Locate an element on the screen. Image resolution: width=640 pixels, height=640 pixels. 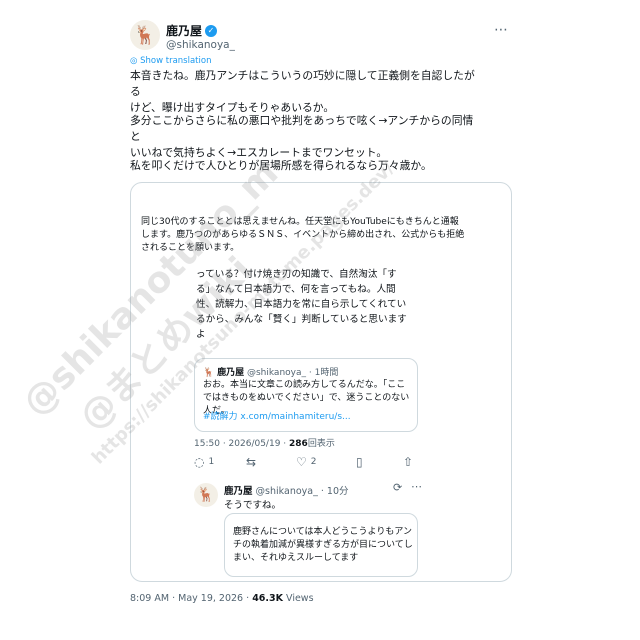
verified-badge-icon: ✓ is located at coordinates (211, 30).